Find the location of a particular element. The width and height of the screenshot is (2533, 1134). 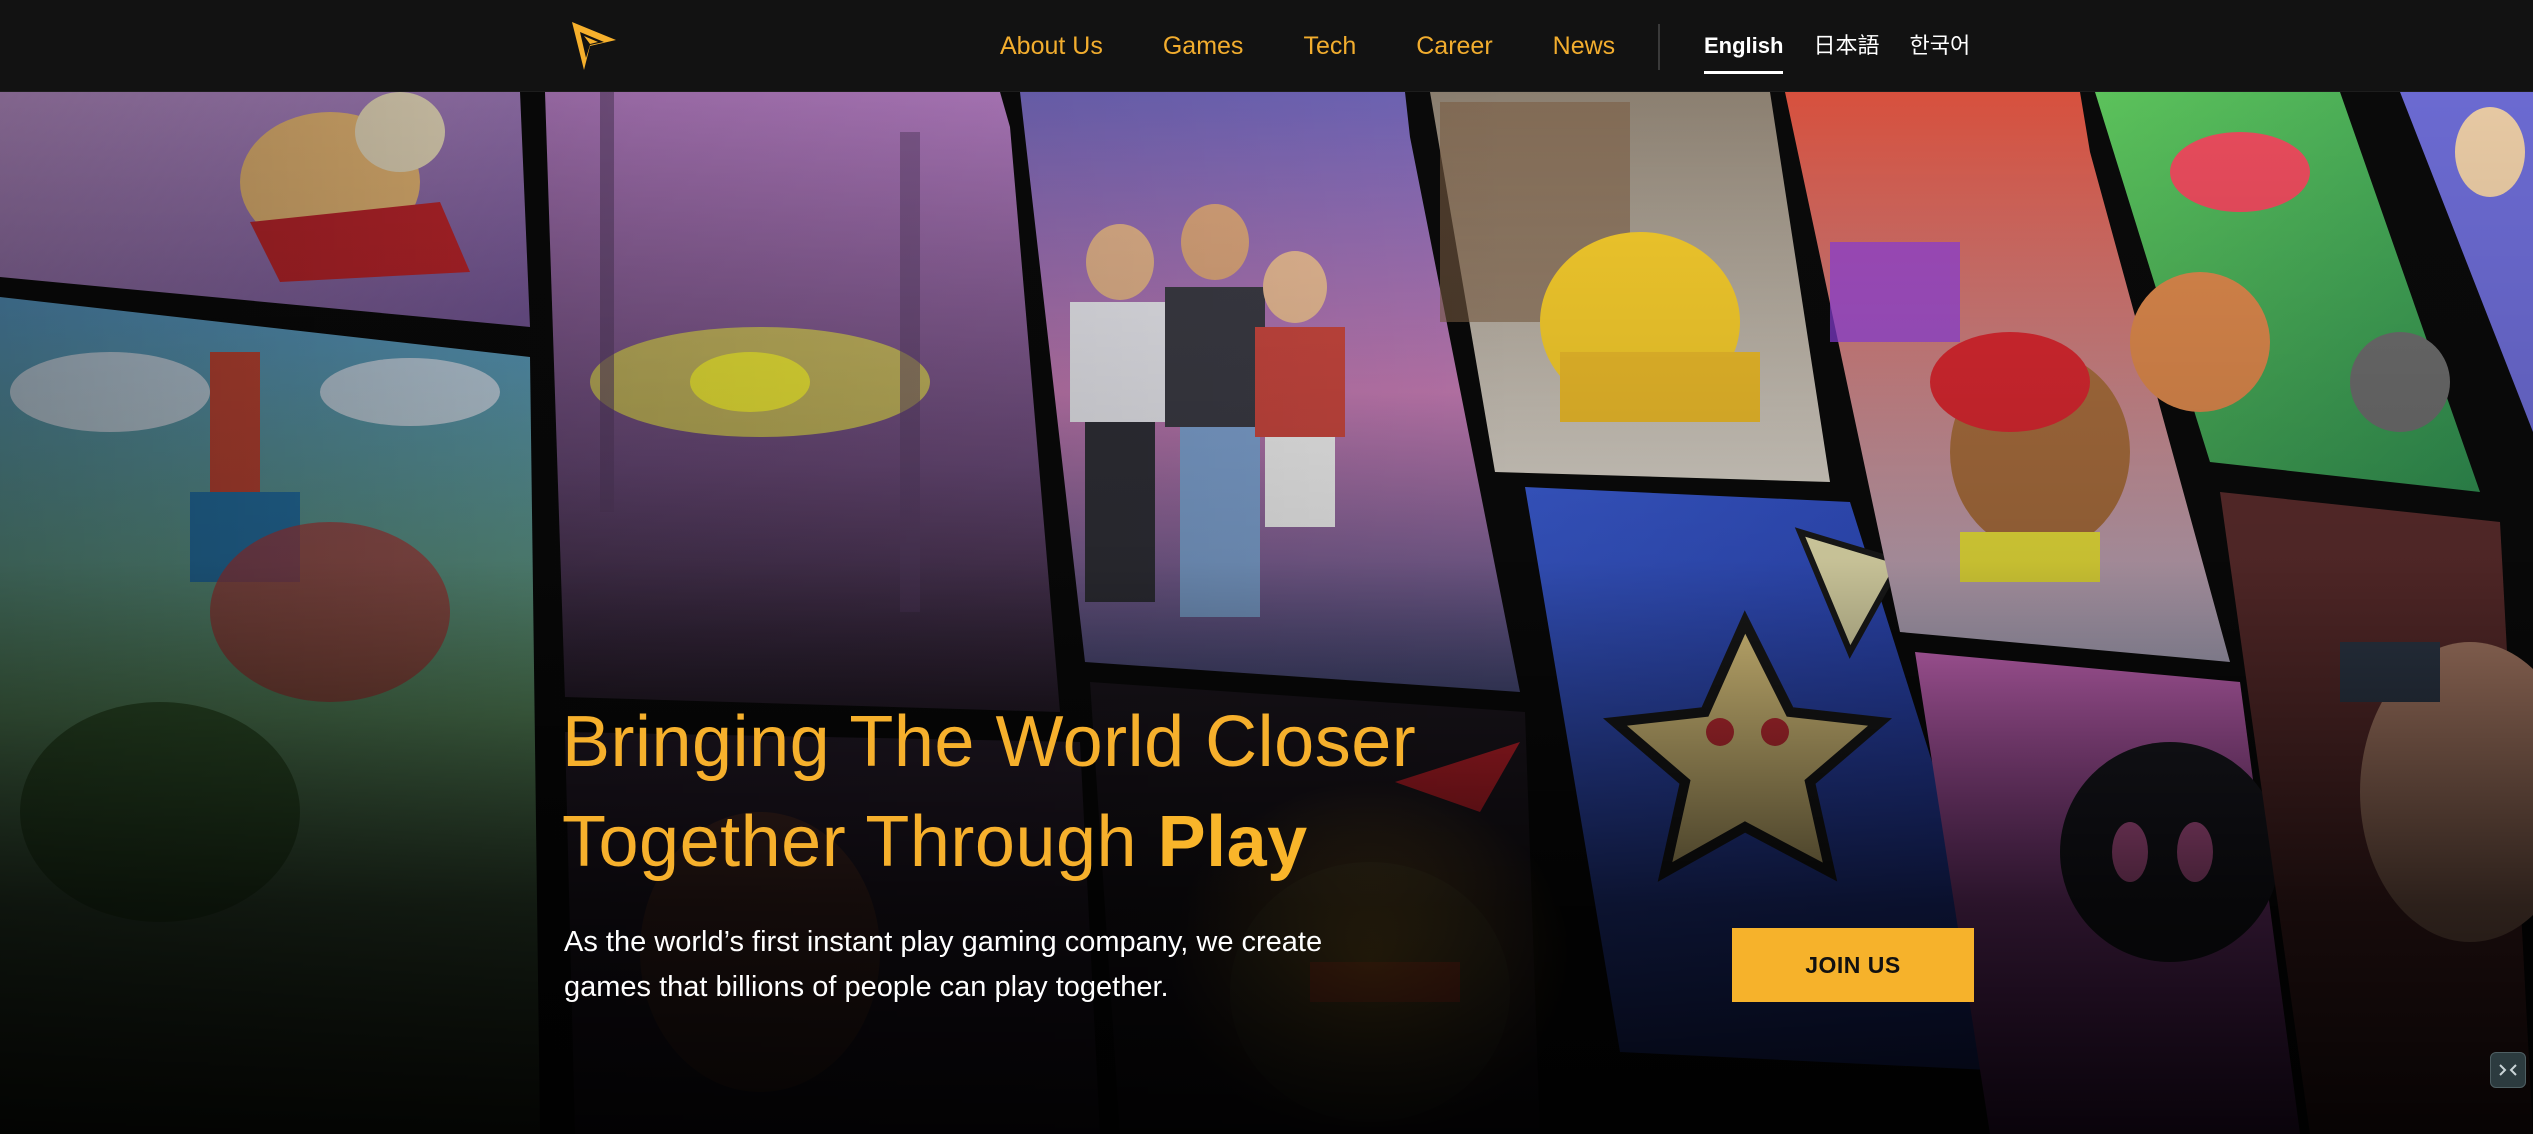

hero-headline-line-2: Together Through Play is located at coordinates (1062, 842).